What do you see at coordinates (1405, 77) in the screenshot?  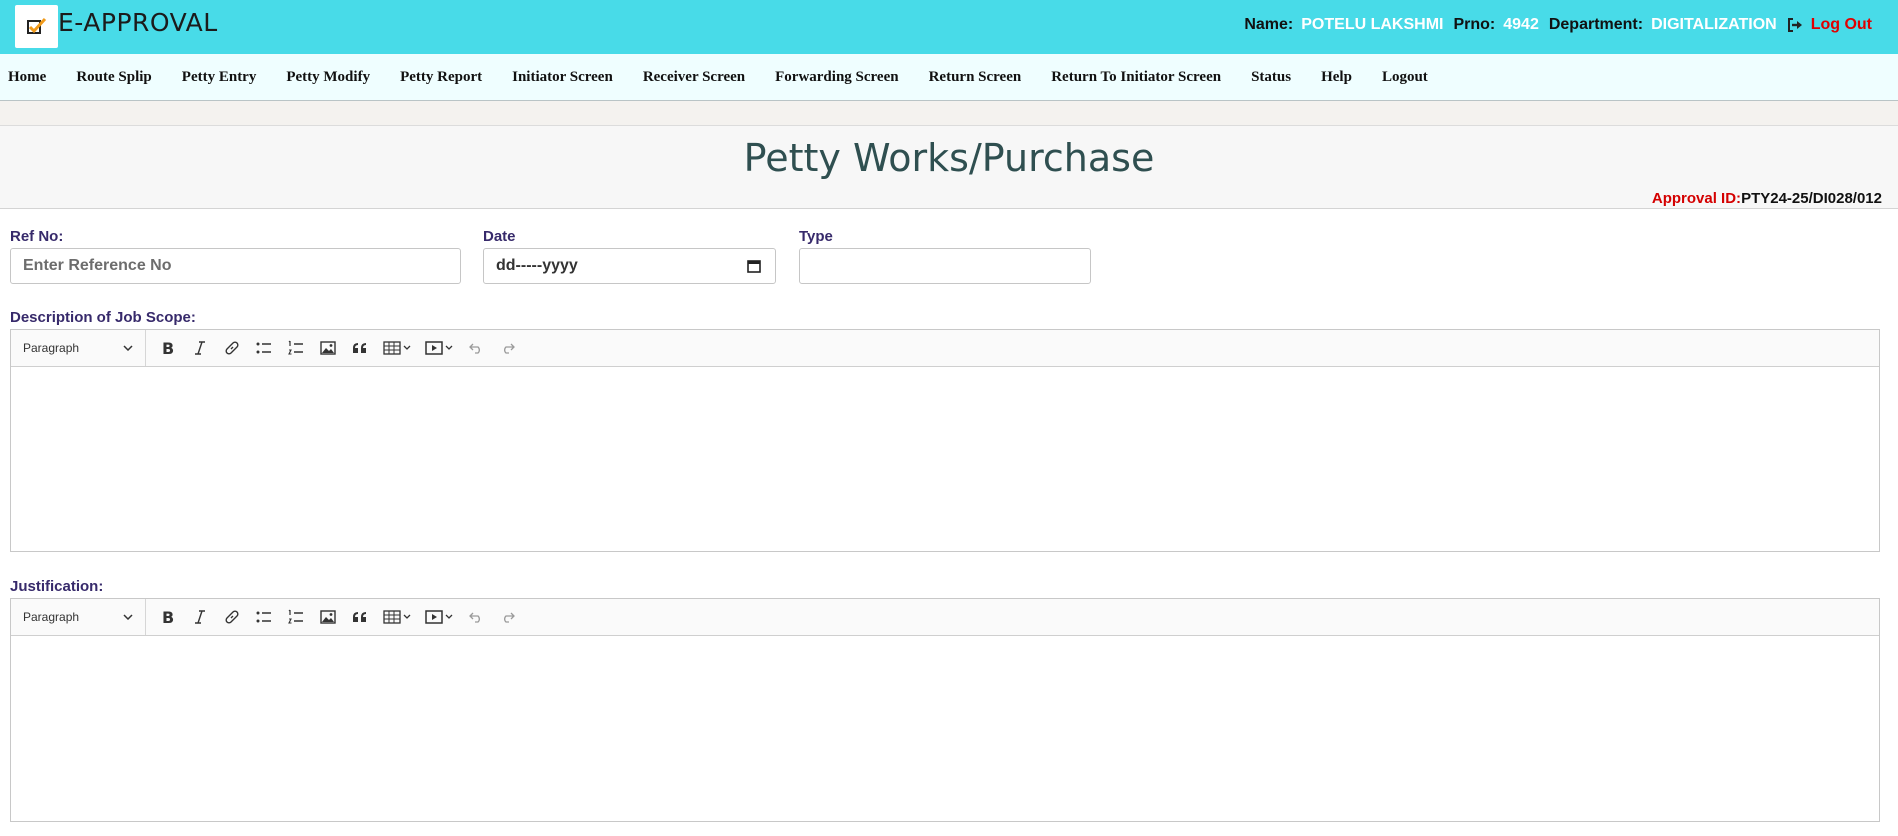 I see `nav-logout: Logout` at bounding box center [1405, 77].